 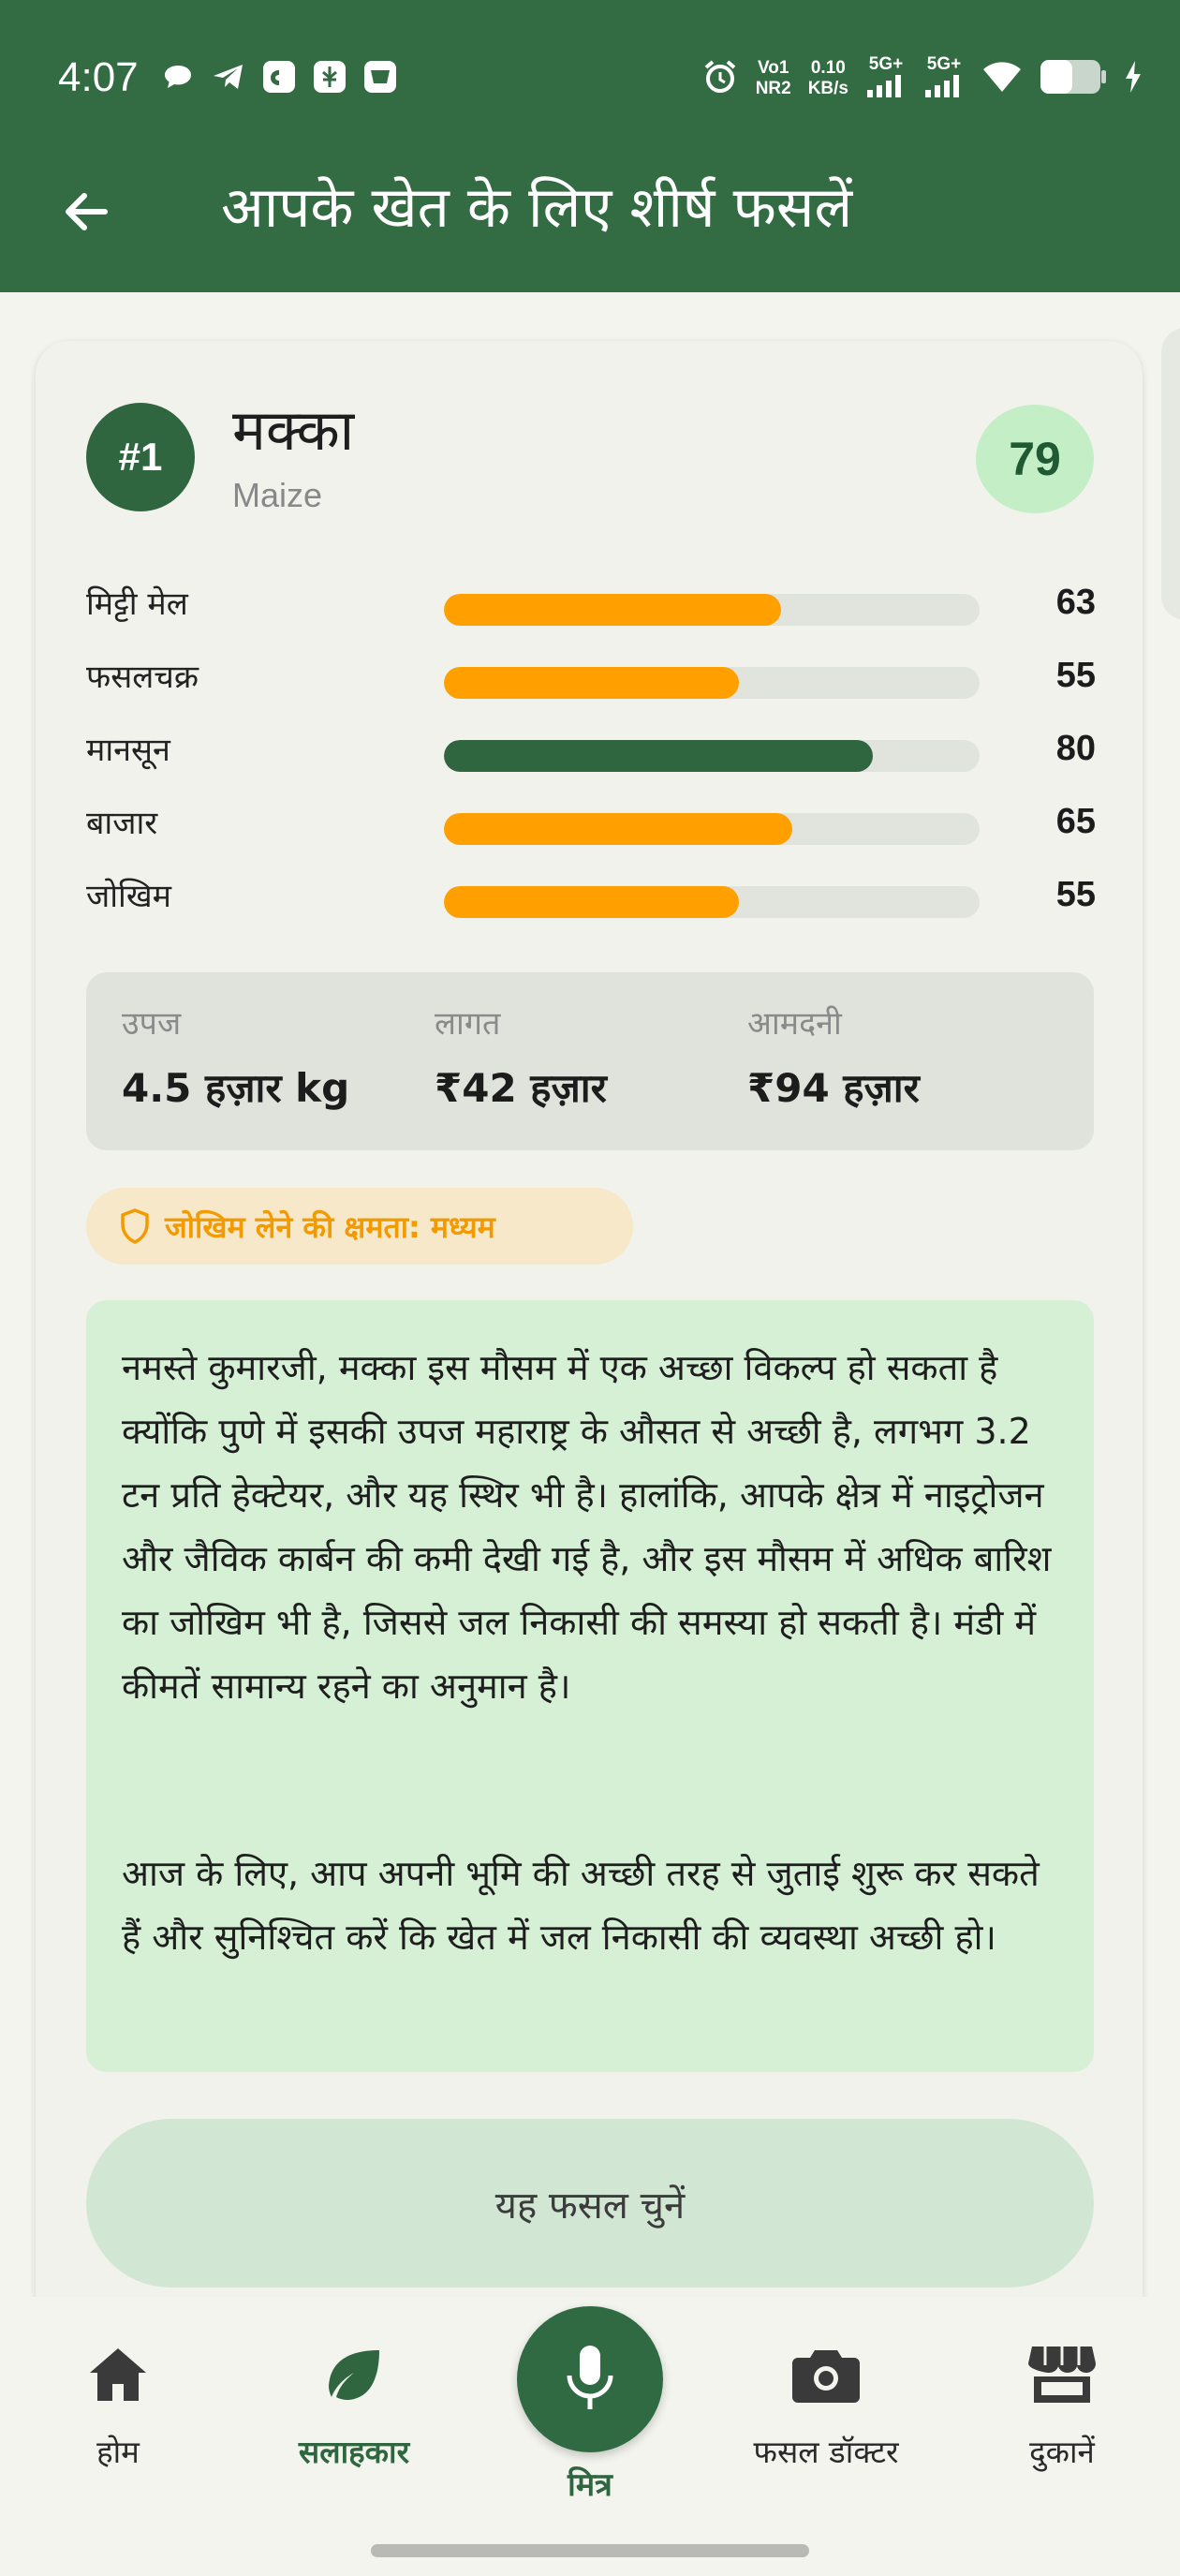 I want to click on nav-home: होम, so click(x=118, y=2402).